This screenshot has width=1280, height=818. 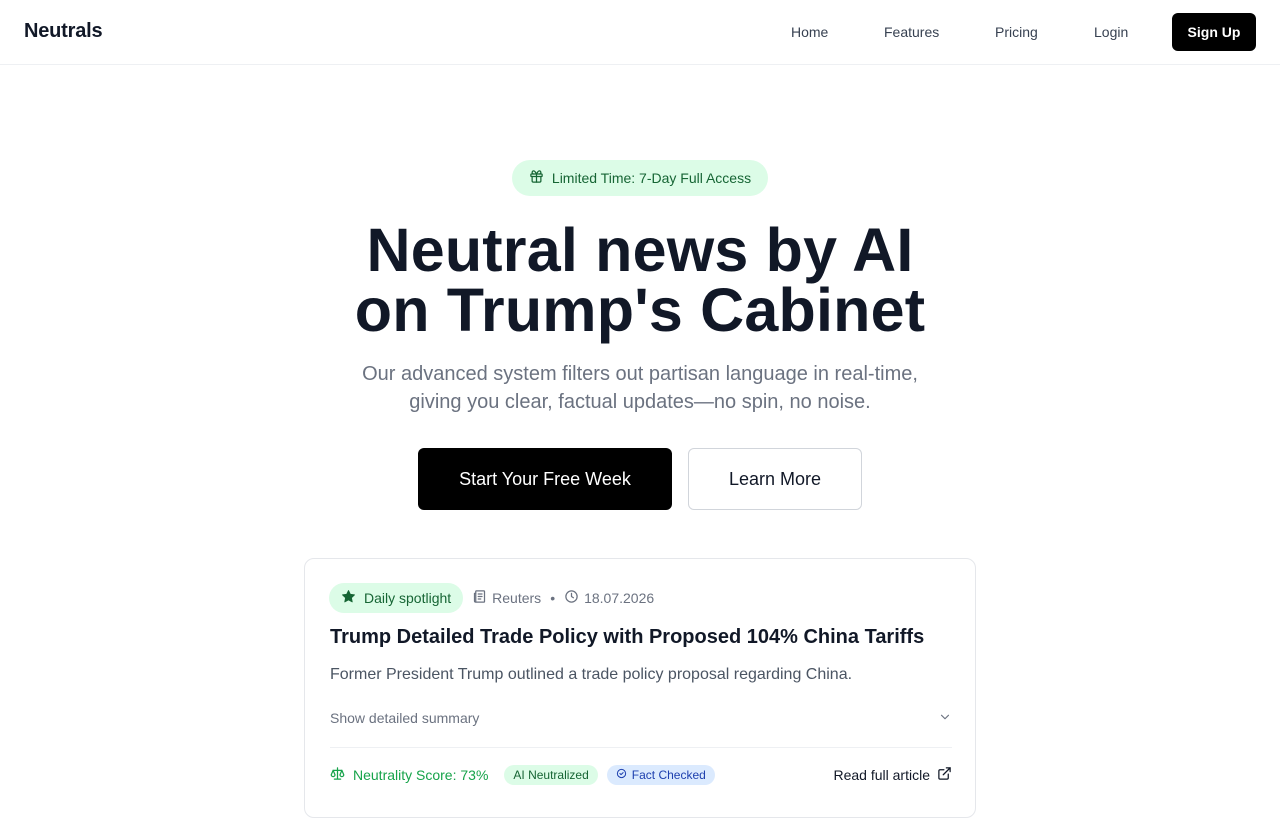 What do you see at coordinates (1111, 32) in the screenshot?
I see `nav-link-login: Login` at bounding box center [1111, 32].